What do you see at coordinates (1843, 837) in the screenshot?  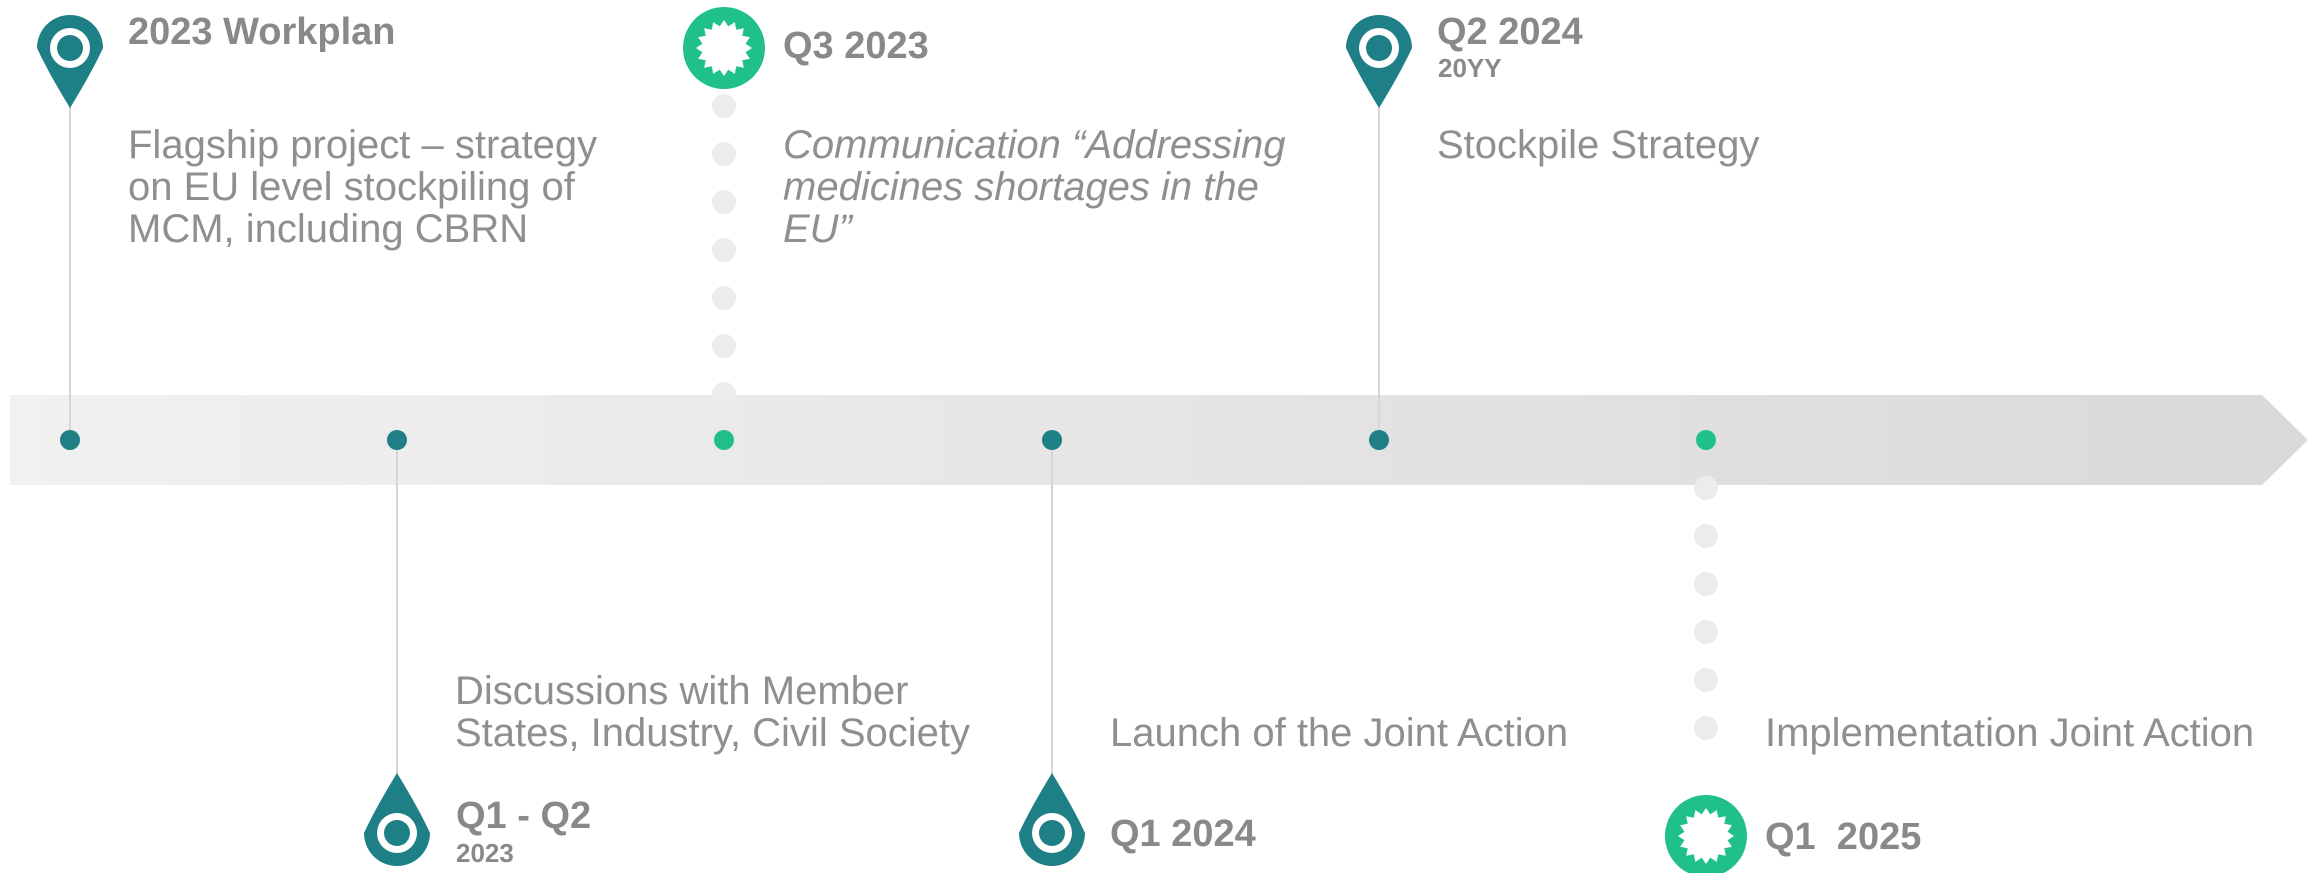 I see `milestone-6-title: Q1 2025` at bounding box center [1843, 837].